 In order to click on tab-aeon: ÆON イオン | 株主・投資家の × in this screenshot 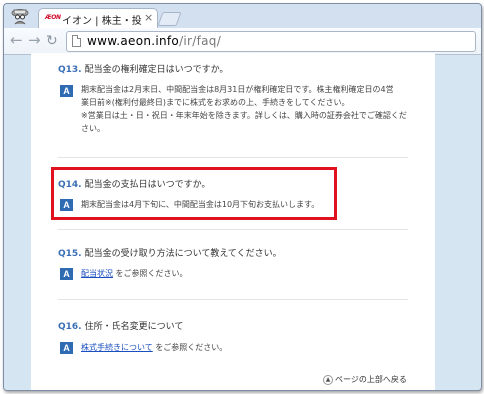, I will do `click(98, 18)`.